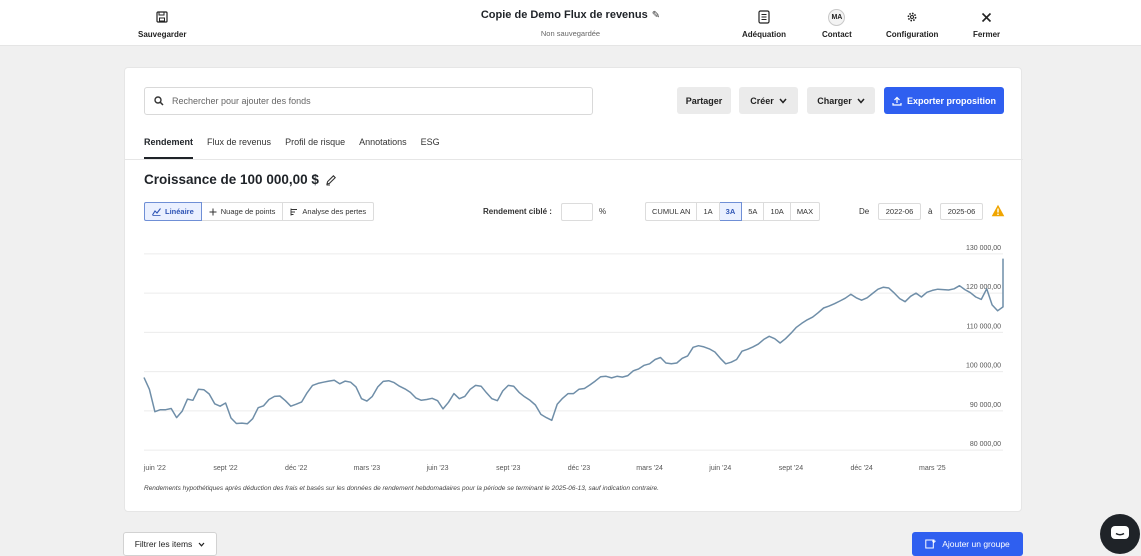 Image resolution: width=1141 pixels, height=556 pixels. I want to click on period-label: 1A, so click(708, 211).